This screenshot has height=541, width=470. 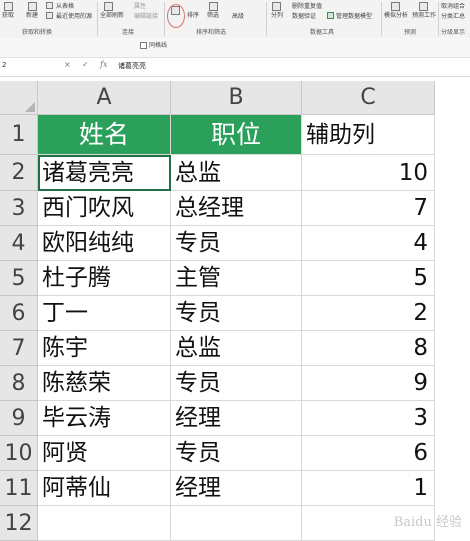 What do you see at coordinates (67, 64) in the screenshot?
I see `cancel-icon: ×` at bounding box center [67, 64].